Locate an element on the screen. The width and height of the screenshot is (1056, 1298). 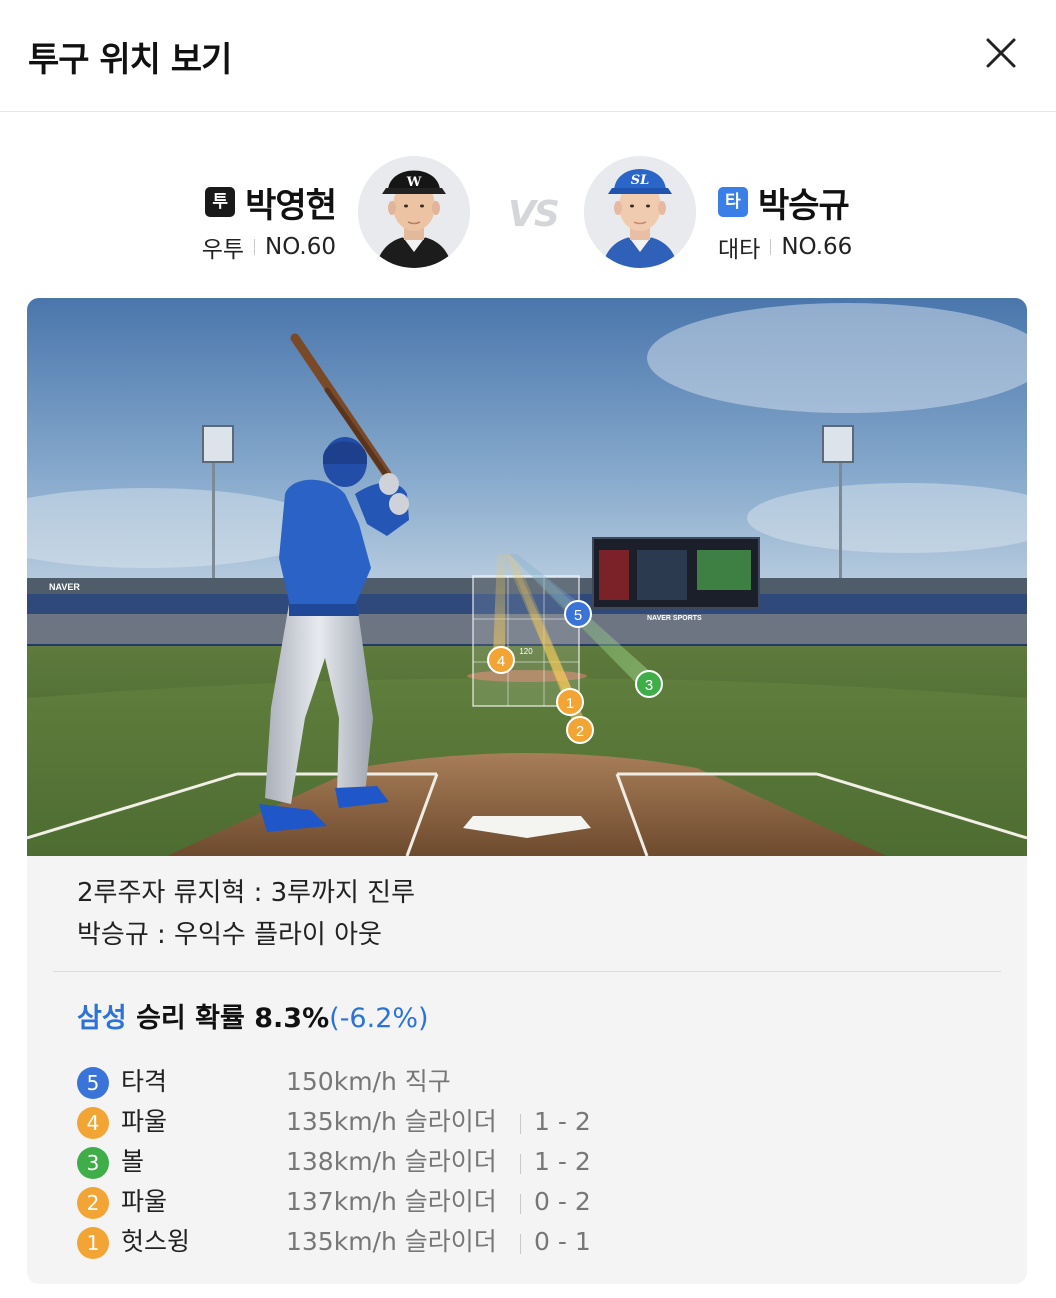
pitcher-info: 투 박영현 우투 NO.60 is located at coordinates (269, 221).